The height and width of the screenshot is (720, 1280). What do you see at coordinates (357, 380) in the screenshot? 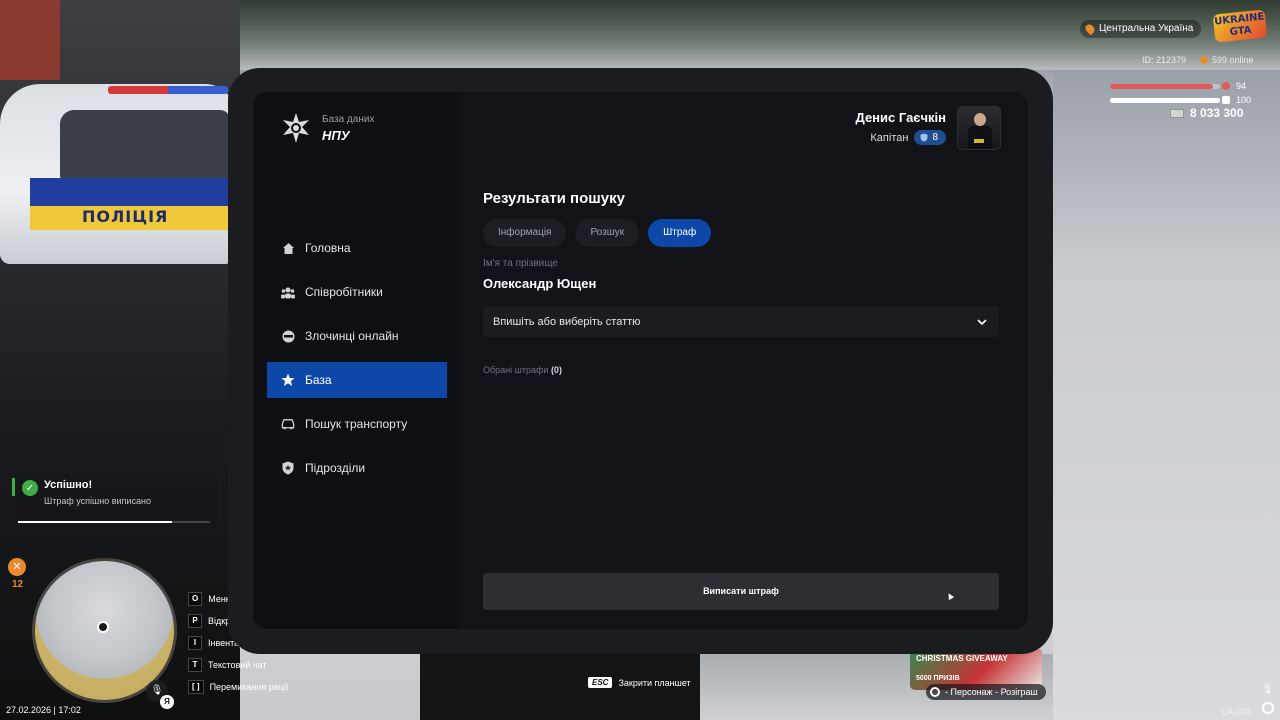
I see `sidebar-item-database: База` at bounding box center [357, 380].